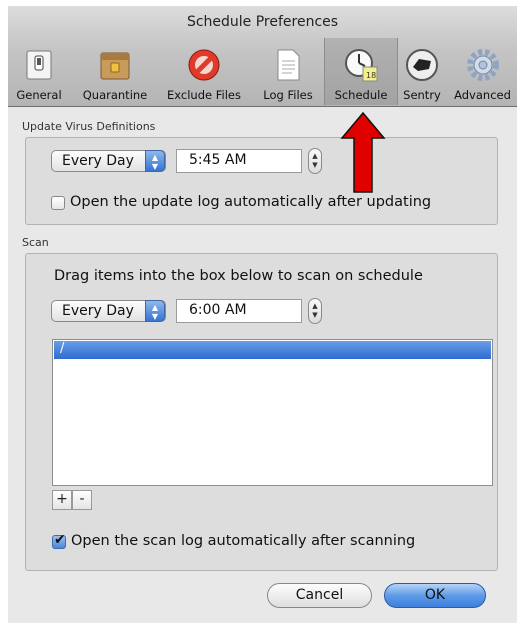 The height and width of the screenshot is (623, 517). I want to click on scan-time-value: 6:00 AM, so click(218, 310).